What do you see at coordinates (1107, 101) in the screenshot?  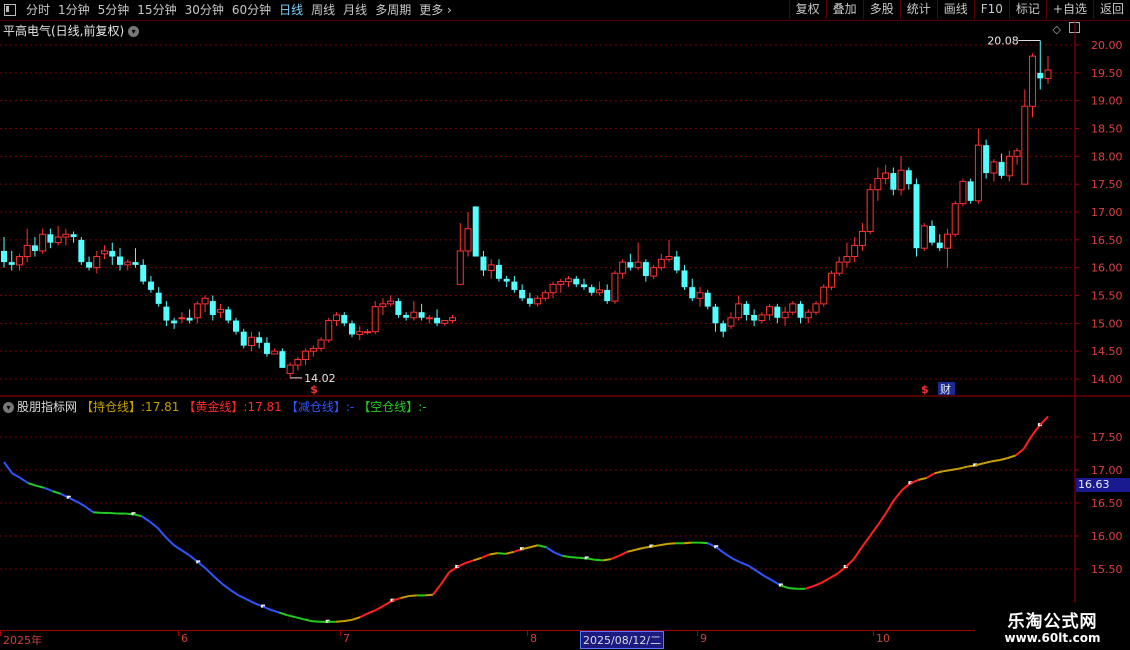 I see `price-tick-label-2: 19.00` at bounding box center [1107, 101].